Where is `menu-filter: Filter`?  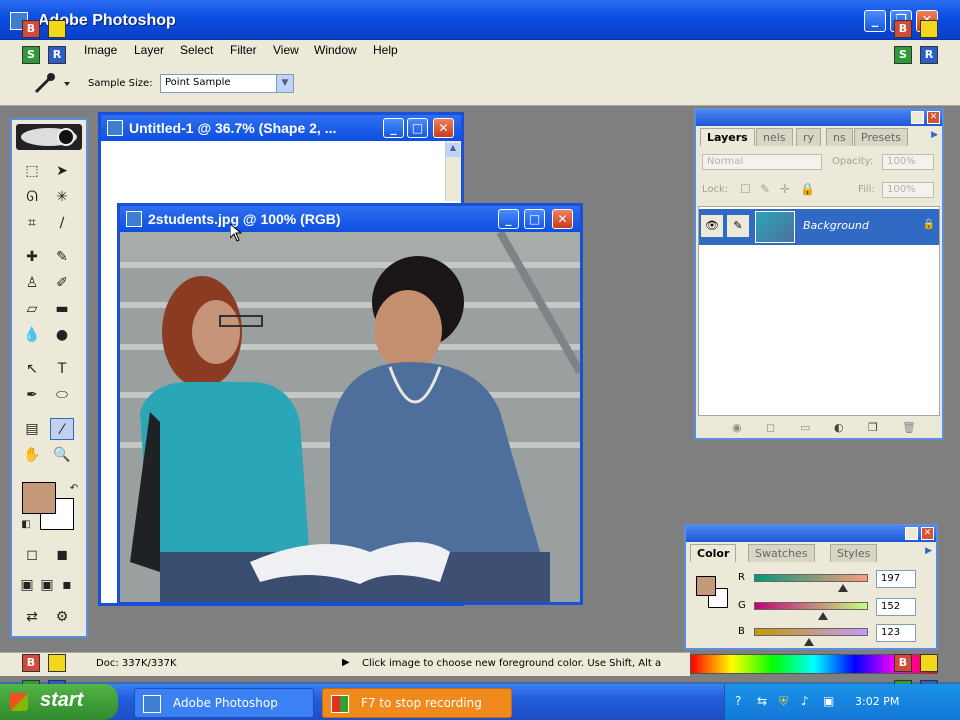
menu-filter: Filter is located at coordinates (243, 50).